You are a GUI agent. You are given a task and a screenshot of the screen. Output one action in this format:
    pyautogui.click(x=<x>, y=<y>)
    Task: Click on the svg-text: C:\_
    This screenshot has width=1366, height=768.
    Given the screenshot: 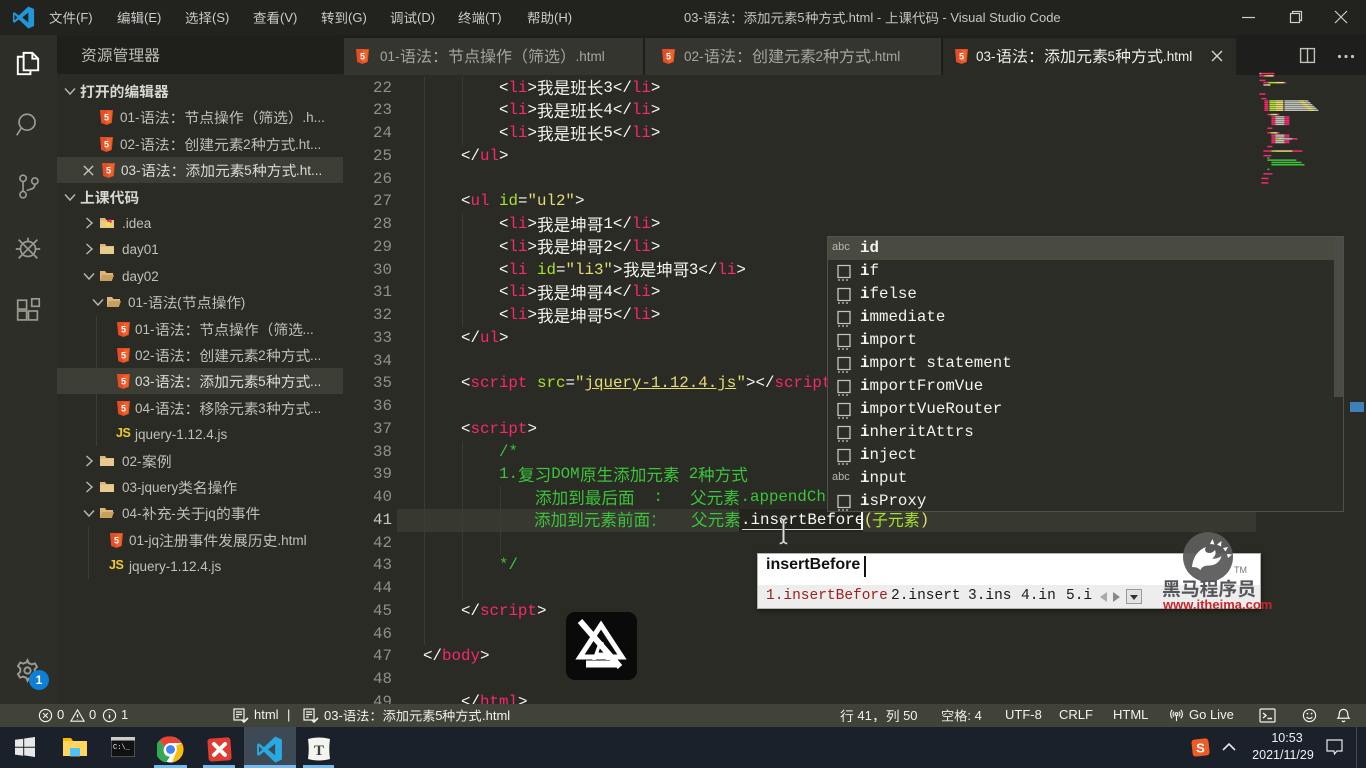 What is the action you would take?
    pyautogui.click(x=122, y=748)
    